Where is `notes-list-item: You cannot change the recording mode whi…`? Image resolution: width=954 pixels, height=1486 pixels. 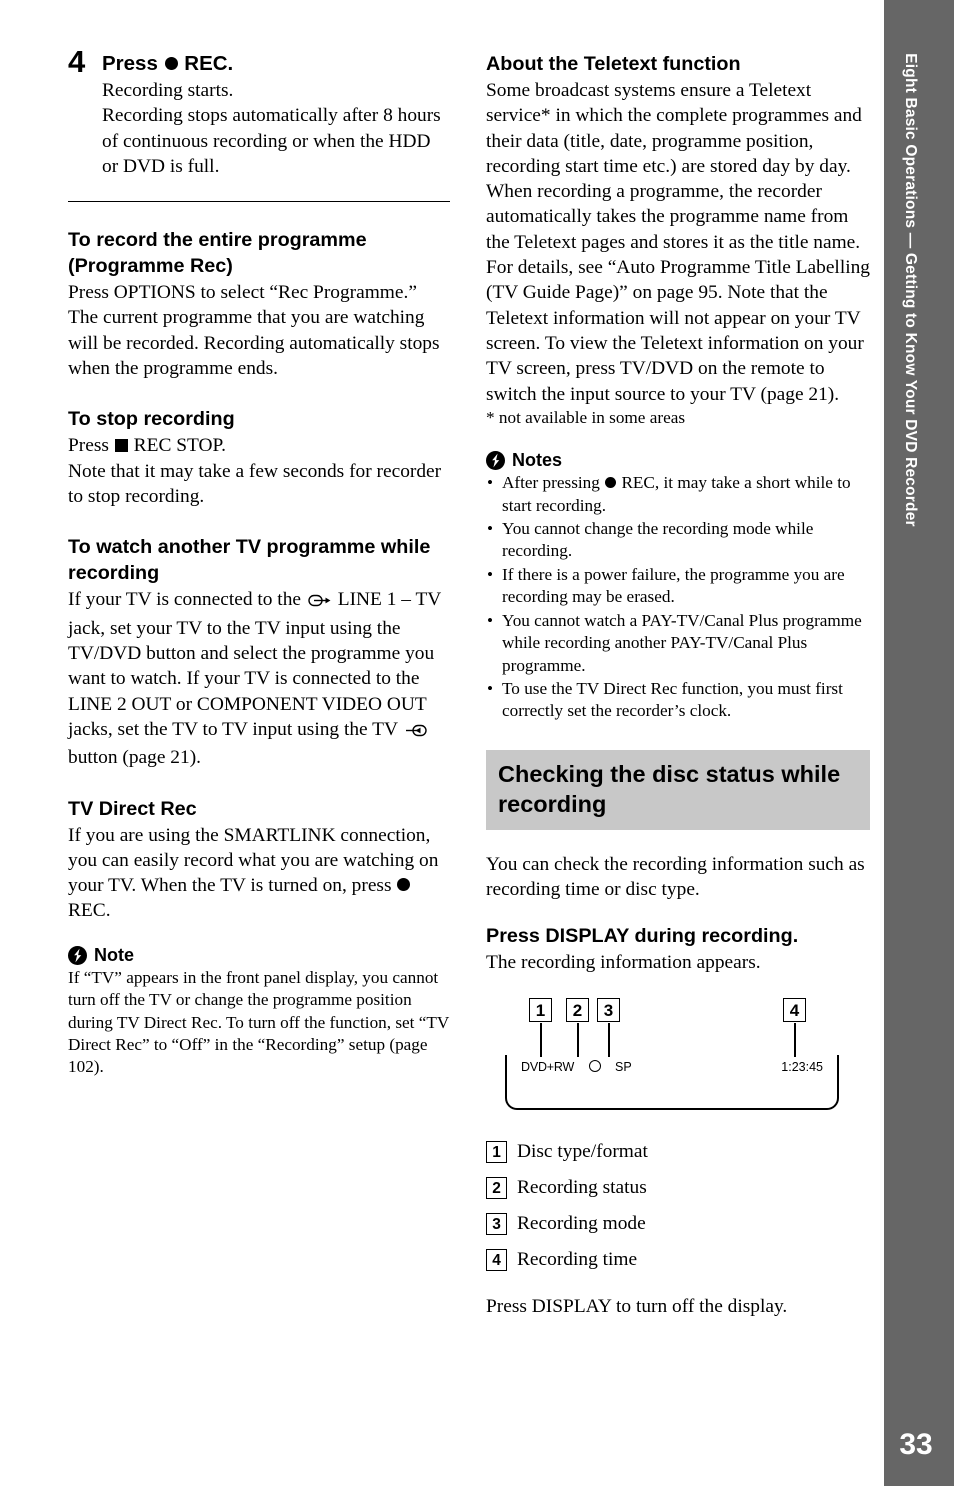
notes-list-item: You cannot change the recording mode whi… is located at coordinates (678, 540).